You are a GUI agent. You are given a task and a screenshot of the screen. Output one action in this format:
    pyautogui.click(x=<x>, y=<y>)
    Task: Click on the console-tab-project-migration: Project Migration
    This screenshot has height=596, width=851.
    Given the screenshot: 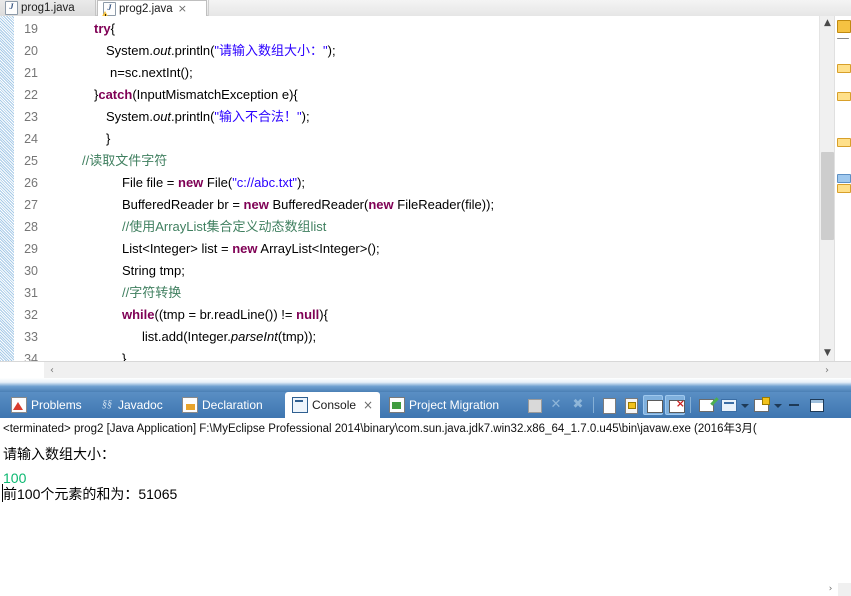 What is the action you would take?
    pyautogui.click(x=444, y=405)
    